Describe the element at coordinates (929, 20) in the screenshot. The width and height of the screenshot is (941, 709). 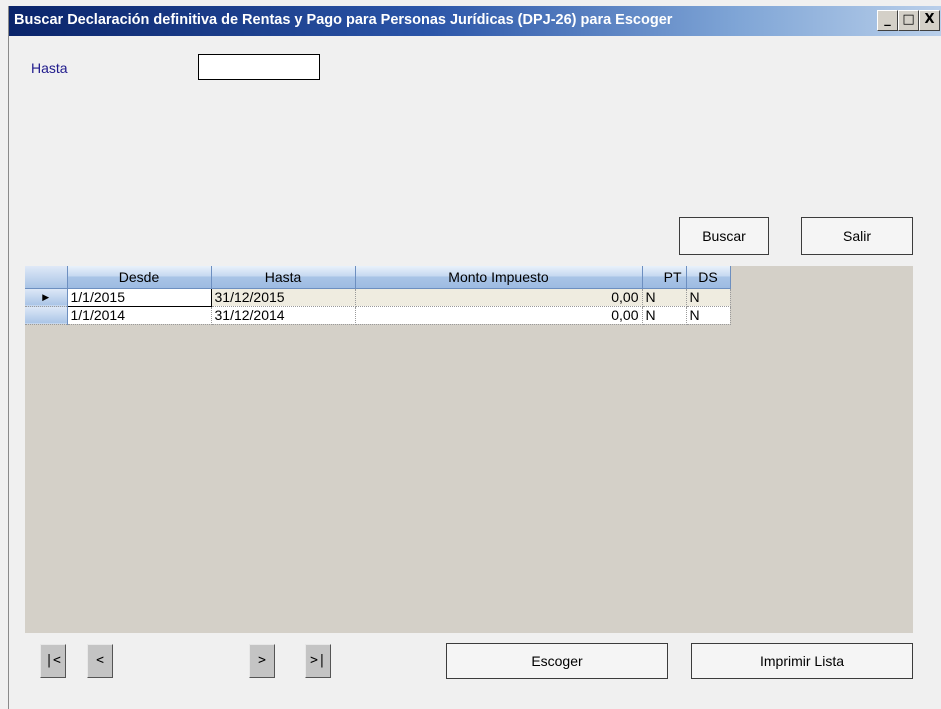
I see `close-button: X` at that location.